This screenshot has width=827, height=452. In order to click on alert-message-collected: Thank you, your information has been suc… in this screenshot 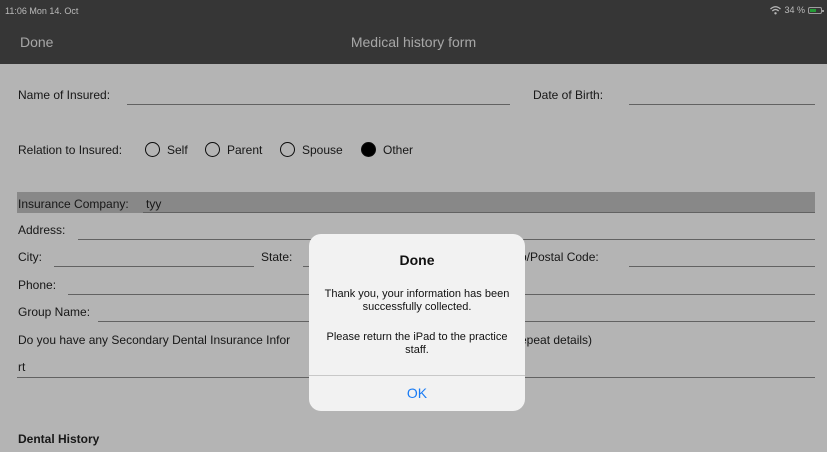, I will do `click(417, 300)`.